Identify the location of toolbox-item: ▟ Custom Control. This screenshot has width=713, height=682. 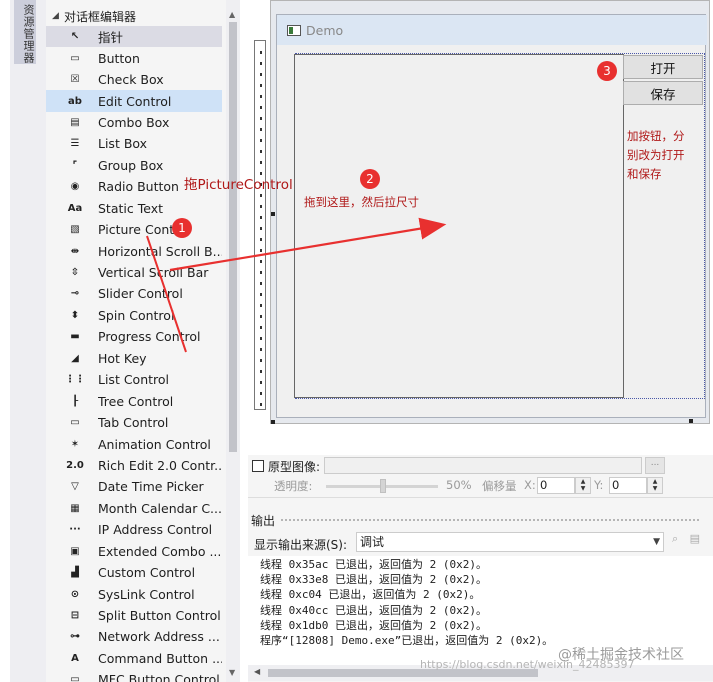
(134, 572).